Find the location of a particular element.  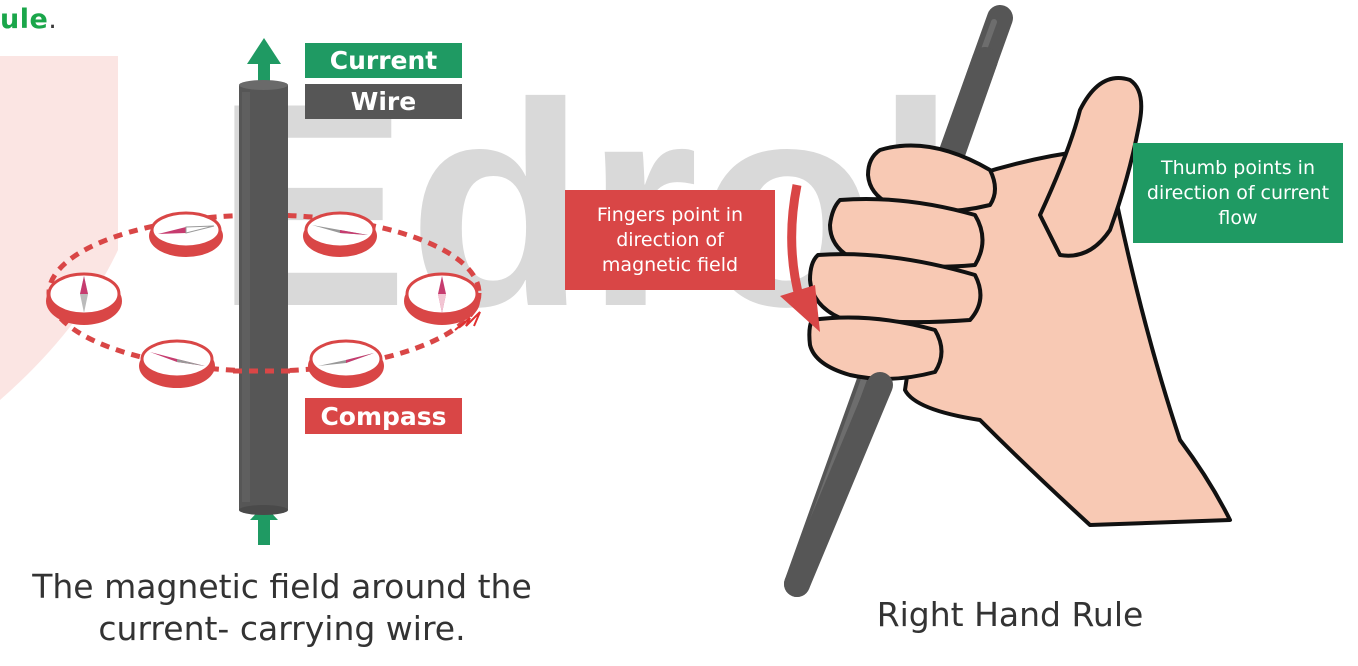

left-caption-line2: current- carrying wire. is located at coordinates (282, 628).